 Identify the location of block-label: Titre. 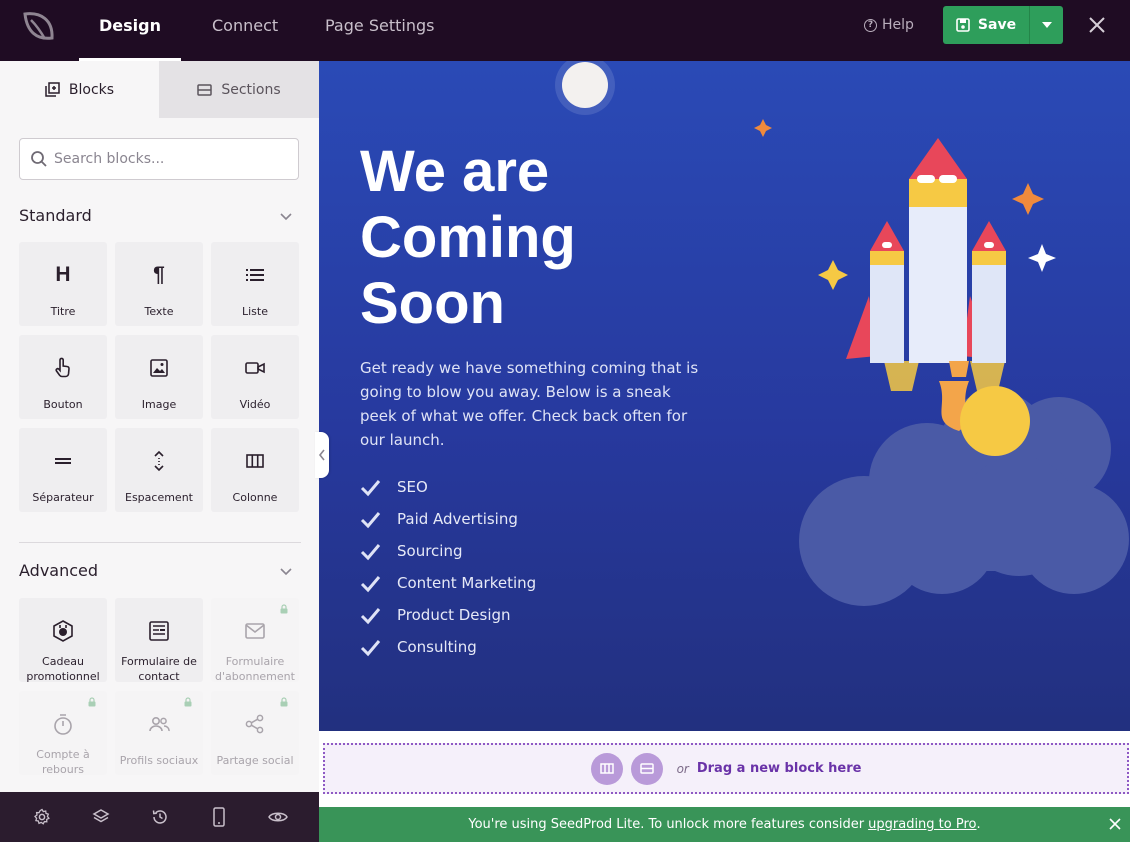
(63, 311).